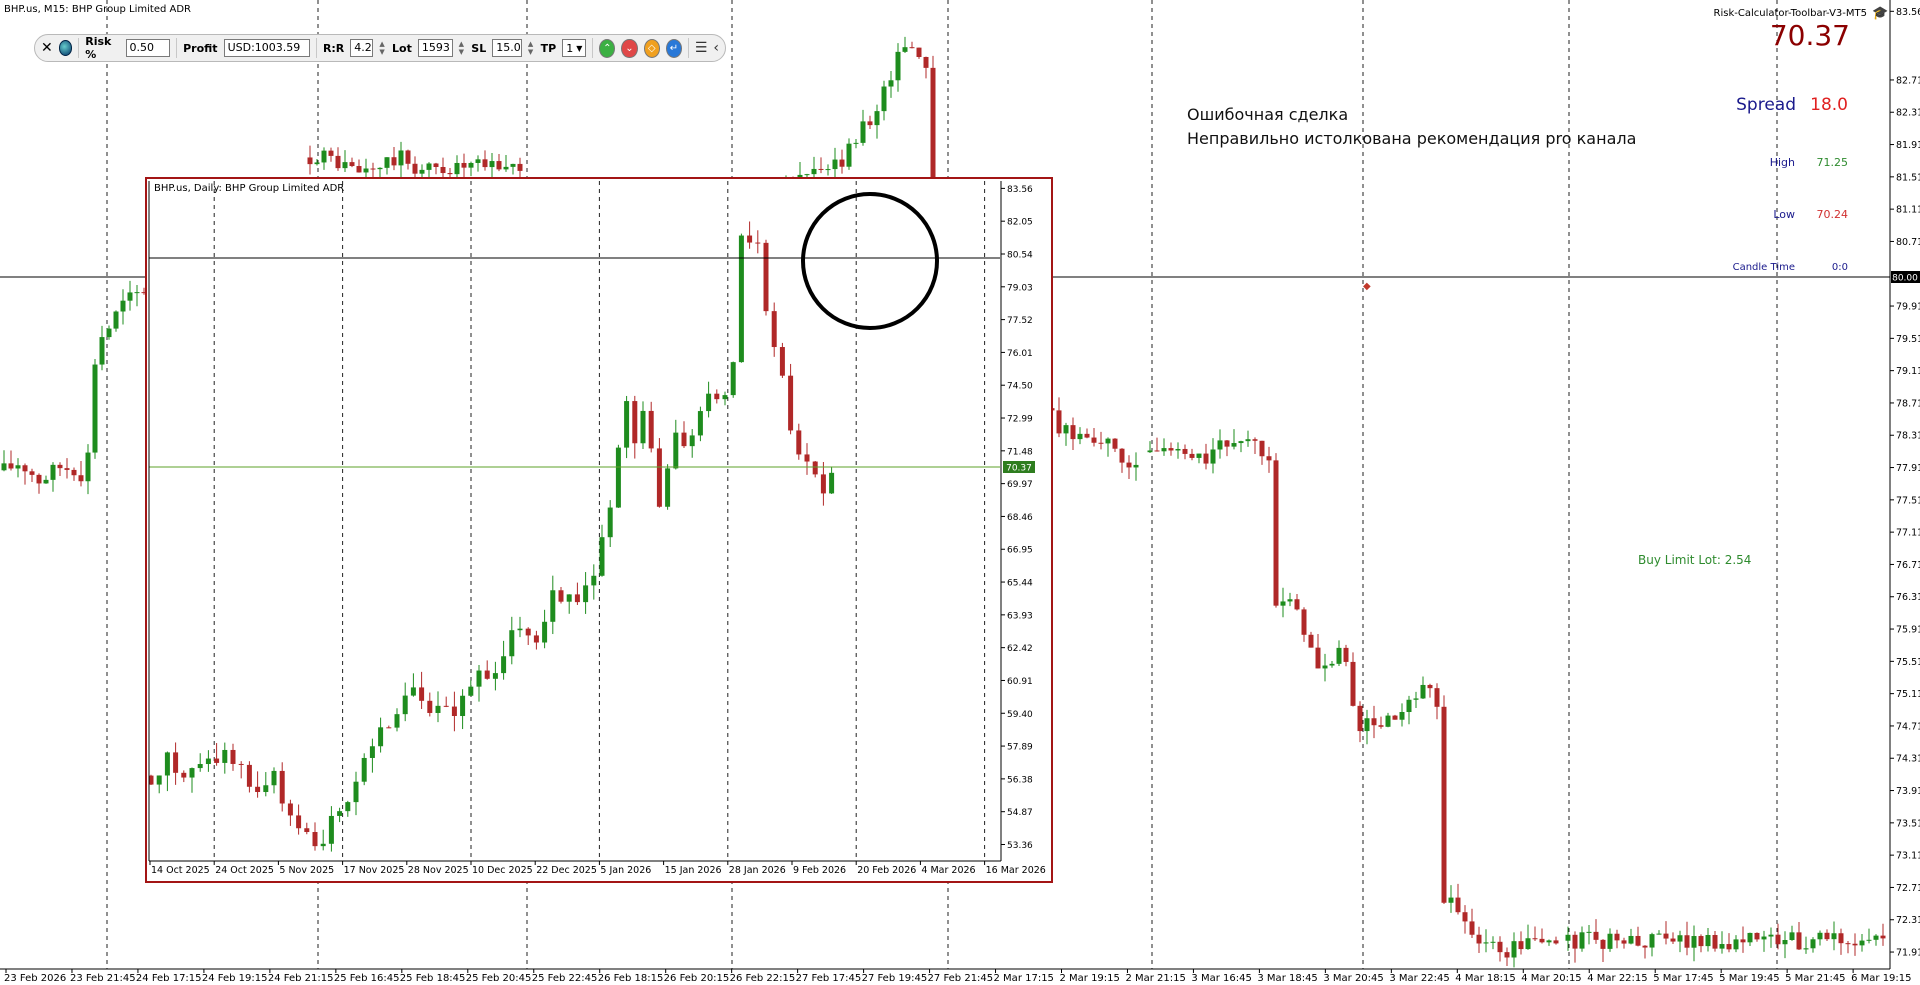  Describe the element at coordinates (716, 48) in the screenshot. I see `collapse-chevron-icon: ‹` at that location.